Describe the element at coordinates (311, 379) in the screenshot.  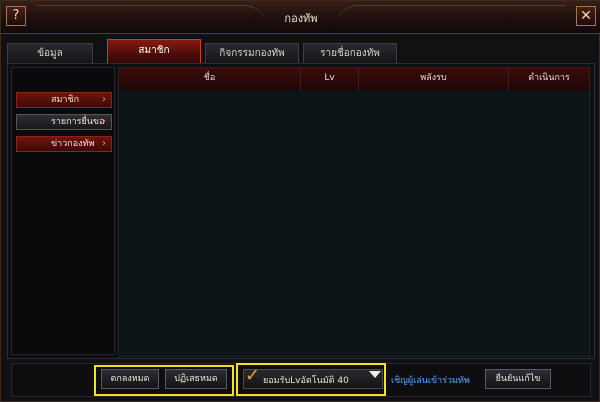
I see `highlight-box-auto-accept` at that location.